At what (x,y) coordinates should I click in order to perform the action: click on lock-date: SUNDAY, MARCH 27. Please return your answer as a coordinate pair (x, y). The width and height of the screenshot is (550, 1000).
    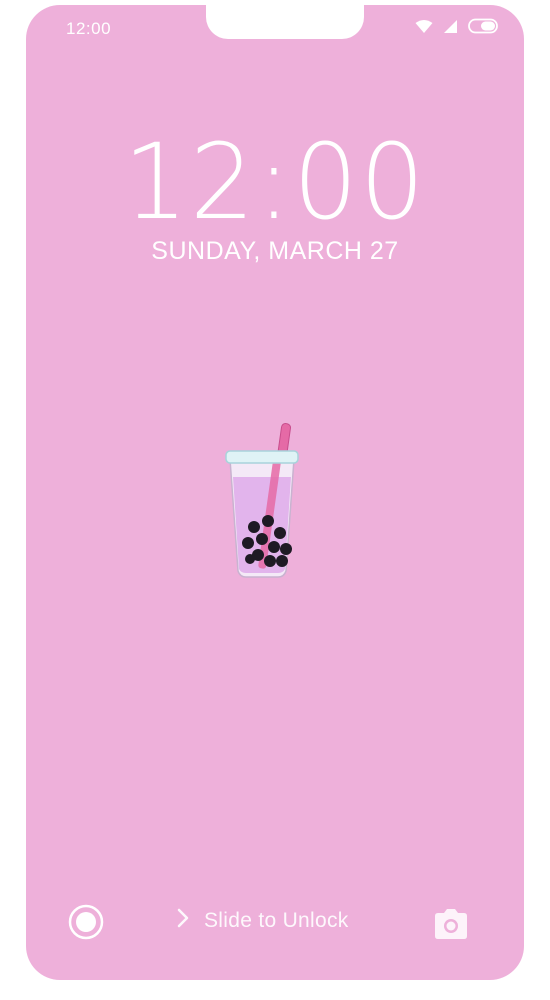
    Looking at the image, I should click on (275, 251).